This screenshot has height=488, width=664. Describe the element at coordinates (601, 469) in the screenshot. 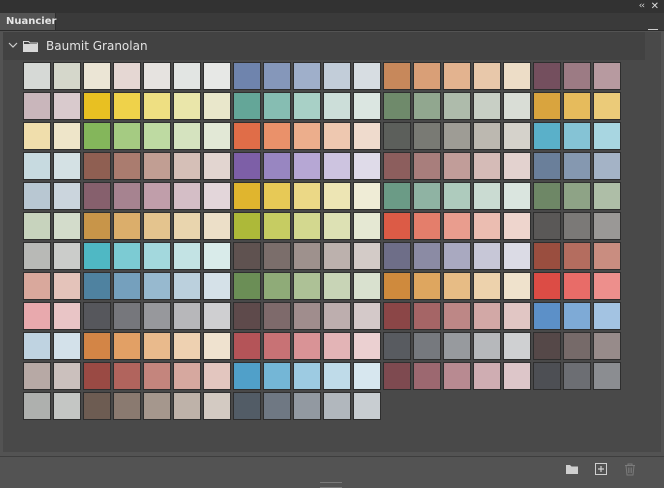

I see `new-swatch-icon` at that location.